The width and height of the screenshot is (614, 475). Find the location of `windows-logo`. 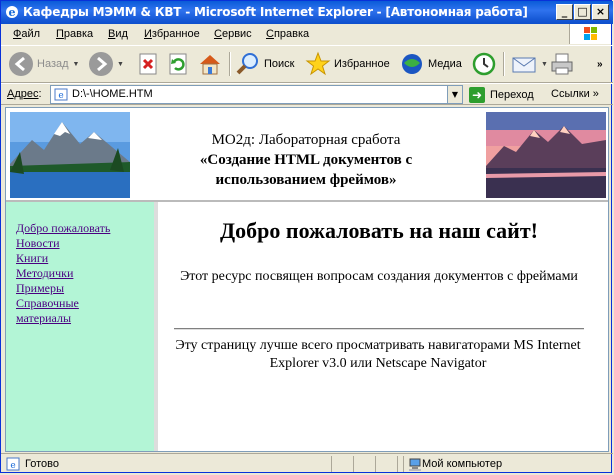

windows-logo is located at coordinates (590, 34).